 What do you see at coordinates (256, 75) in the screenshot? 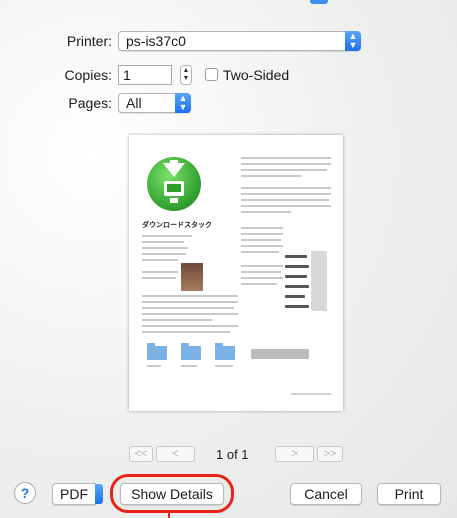
I see `two-sided-label: Two-Sided` at bounding box center [256, 75].